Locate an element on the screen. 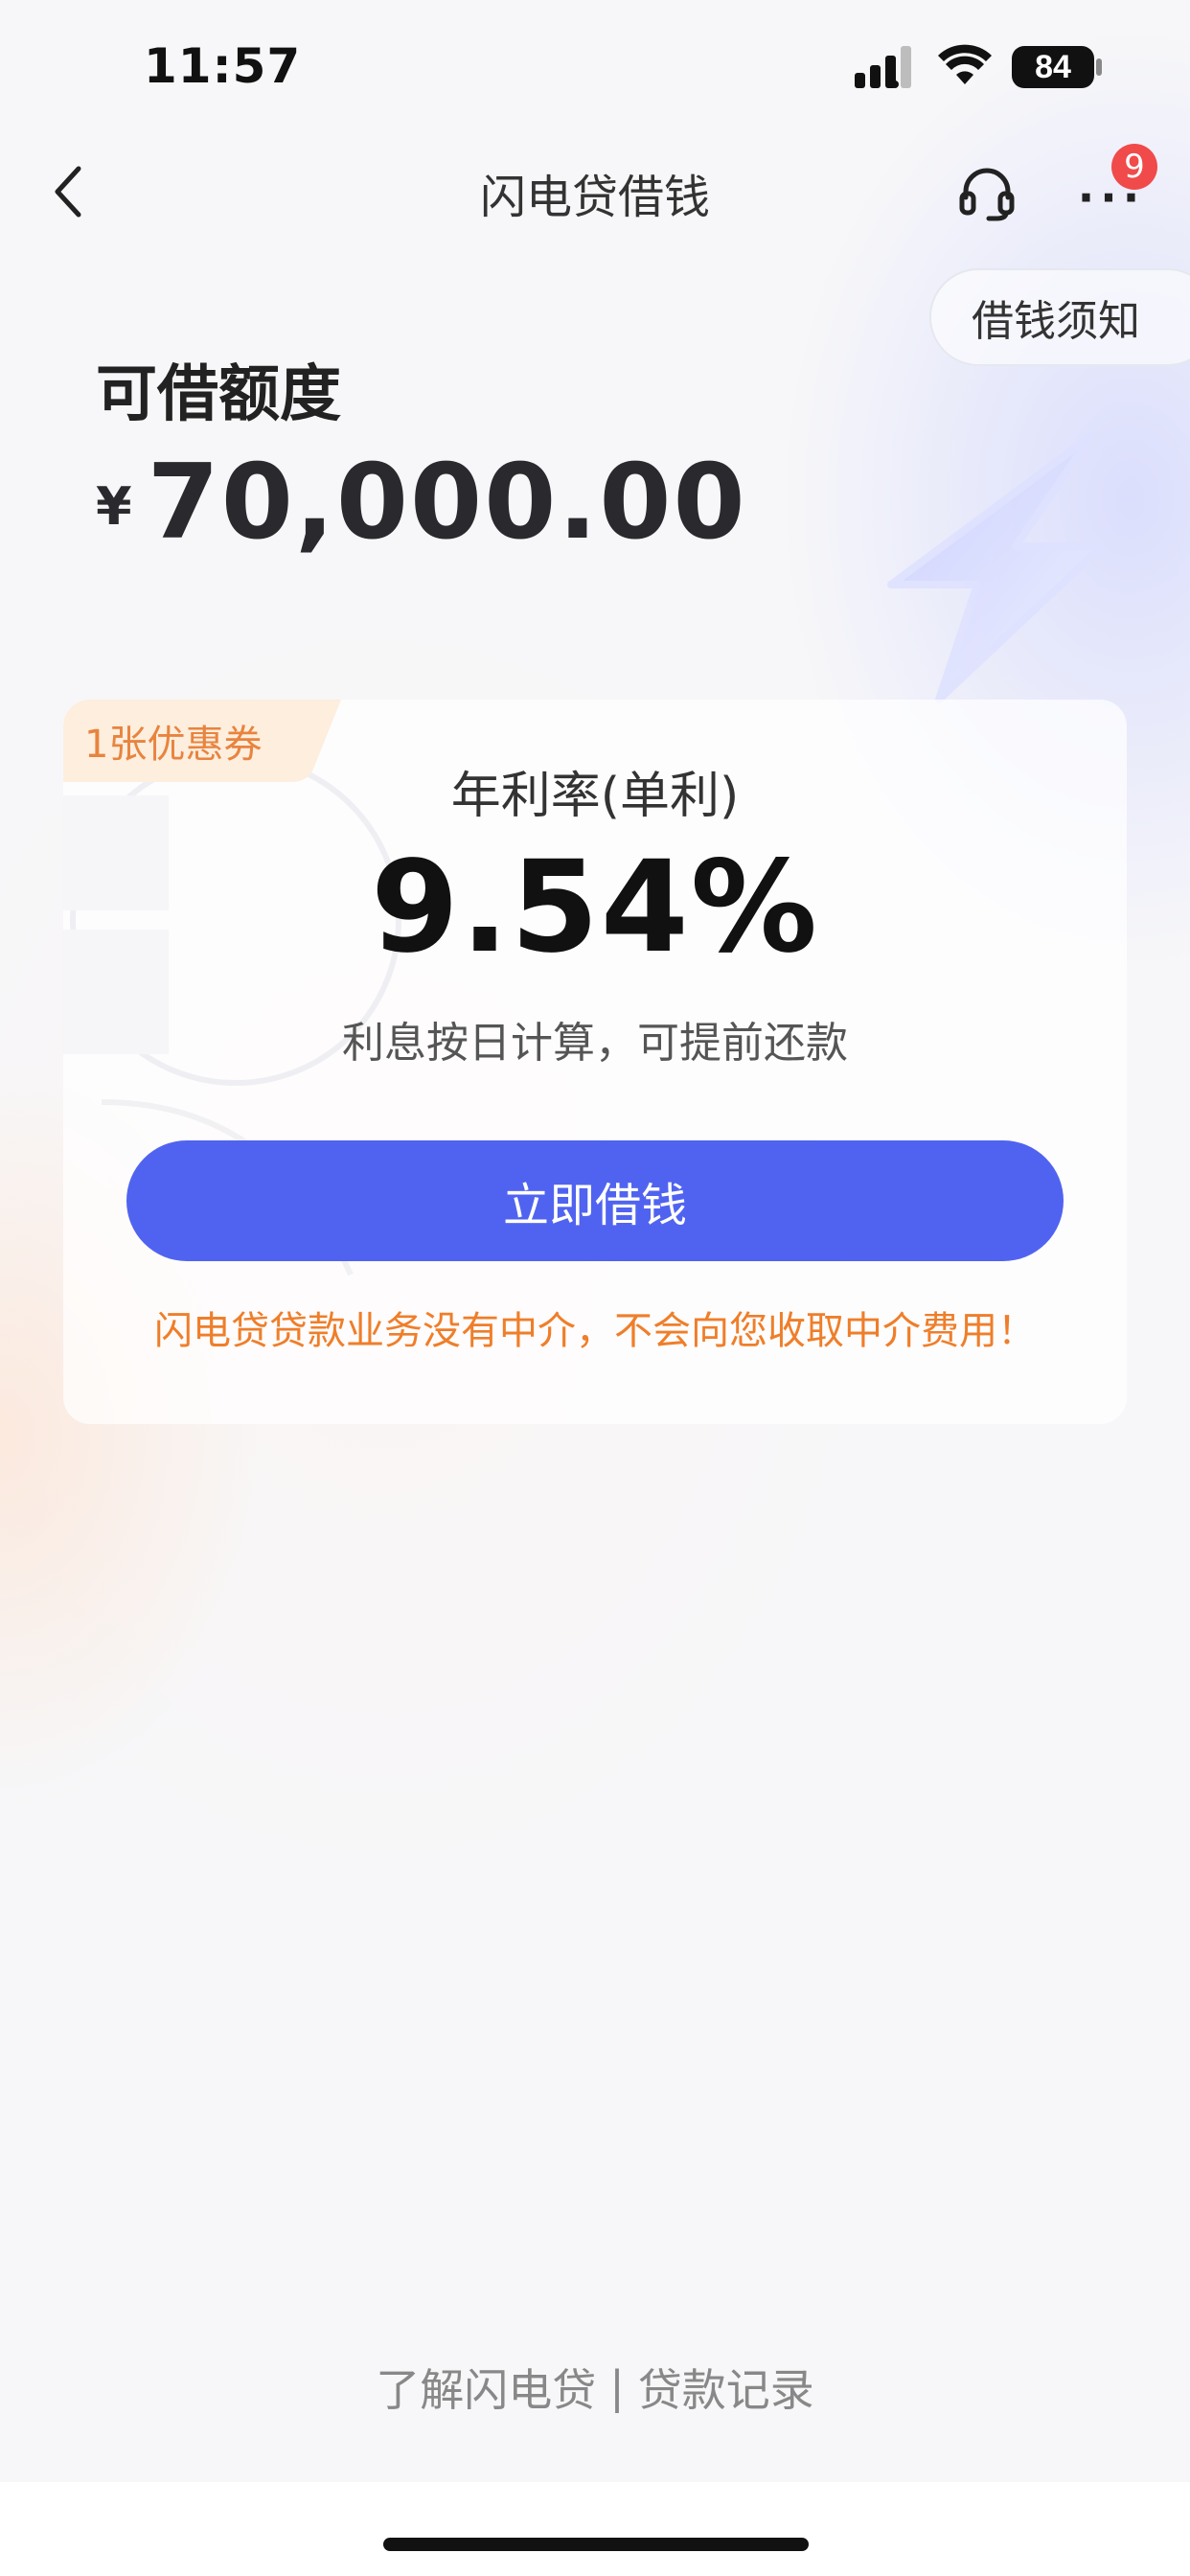  rate-note: 利息按日计算，可提前还款 is located at coordinates (595, 1043).